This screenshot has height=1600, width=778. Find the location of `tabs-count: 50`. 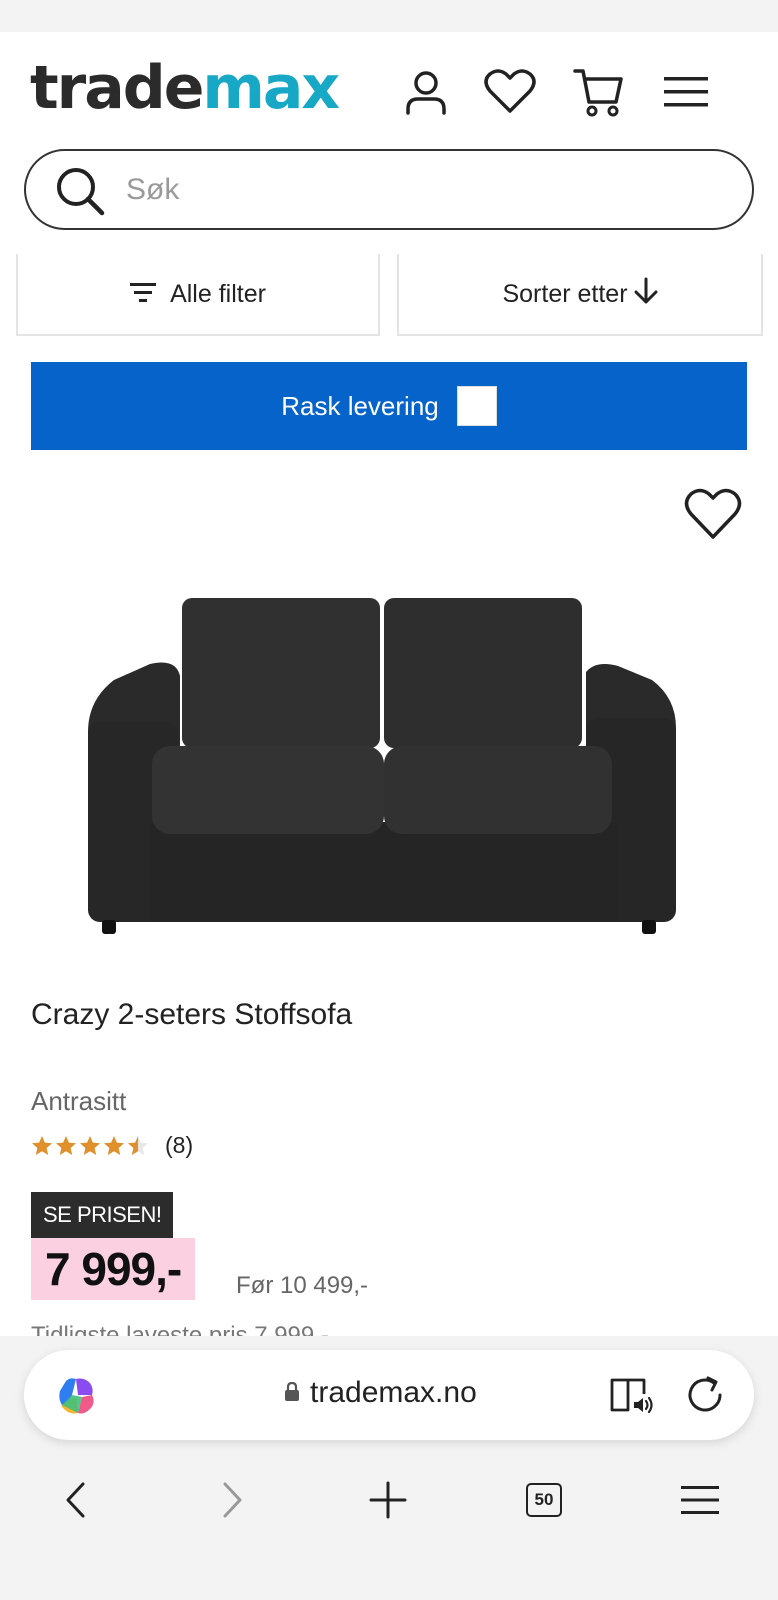

tabs-count: 50 is located at coordinates (544, 1500).